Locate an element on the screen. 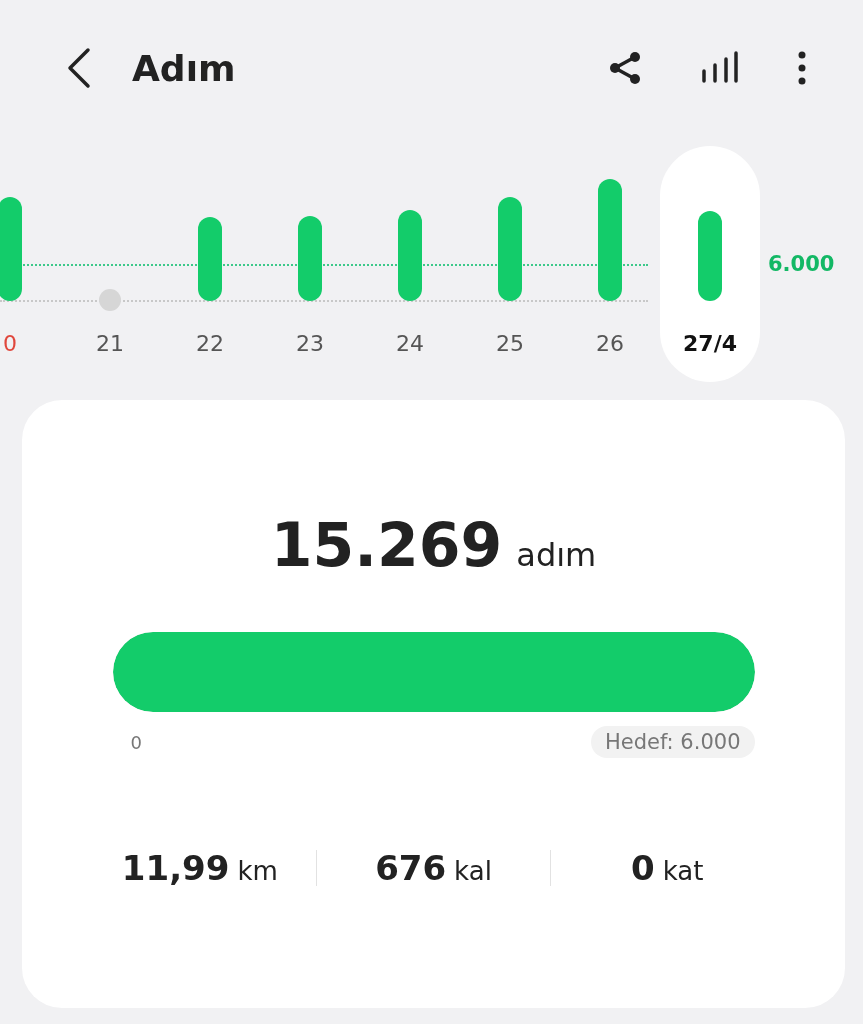  step-unit: adım is located at coordinates (556, 555).